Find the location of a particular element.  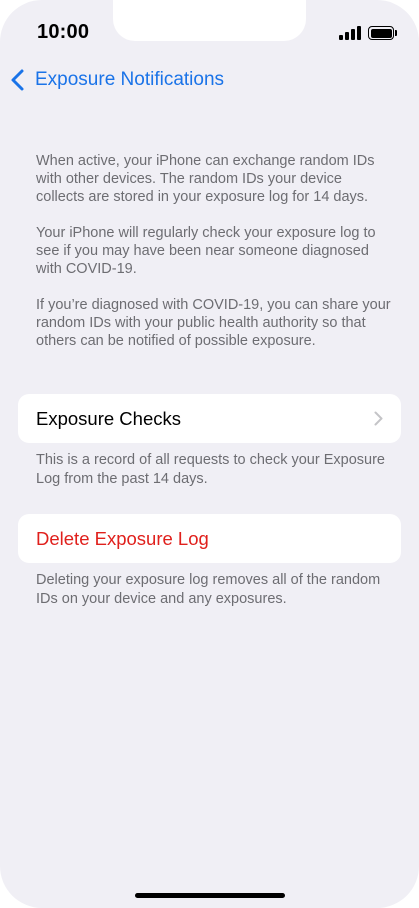

status-time: 10:00 is located at coordinates (63, 32).